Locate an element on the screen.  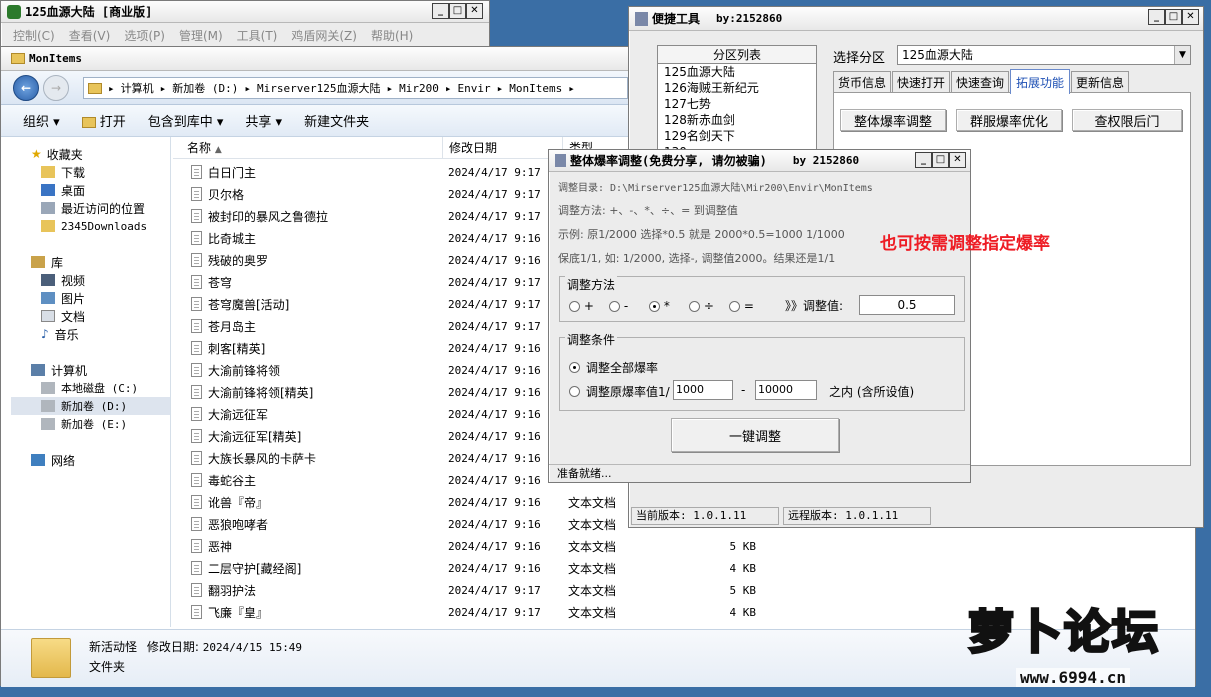
file-row: 二层守护[藏经阁] 2024/4/17 9:16 文本文档 4 KB is located at coordinates (683, 568).